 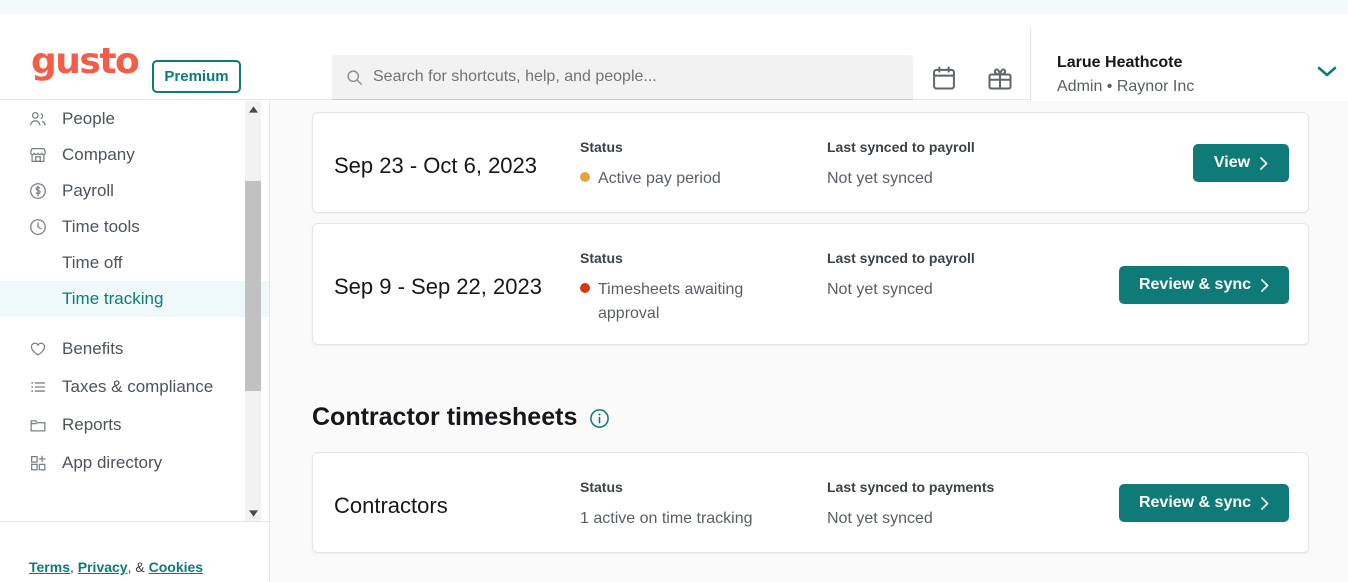 What do you see at coordinates (101, 226) in the screenshot?
I see `sidebar-item-label: Time tools` at bounding box center [101, 226].